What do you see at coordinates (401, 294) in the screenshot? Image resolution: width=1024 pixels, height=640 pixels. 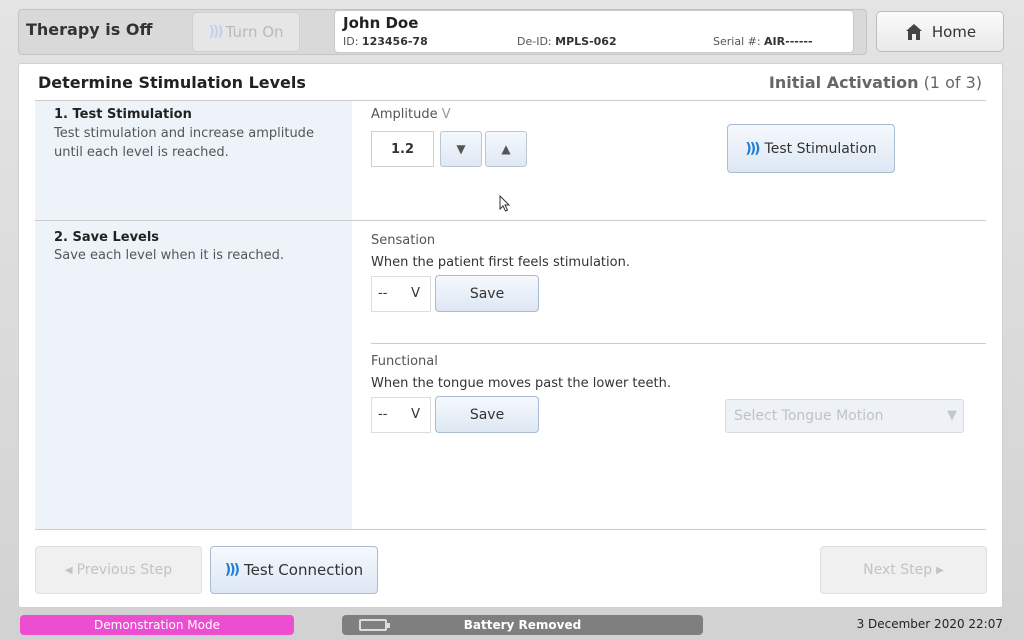 I see `sensation-value-box: -- V` at bounding box center [401, 294].